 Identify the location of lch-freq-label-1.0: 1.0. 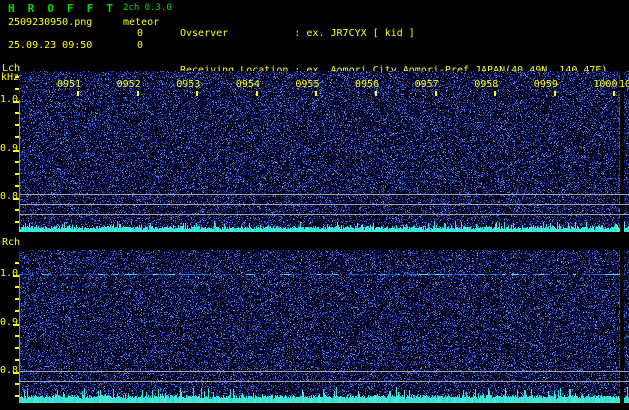
(9, 99).